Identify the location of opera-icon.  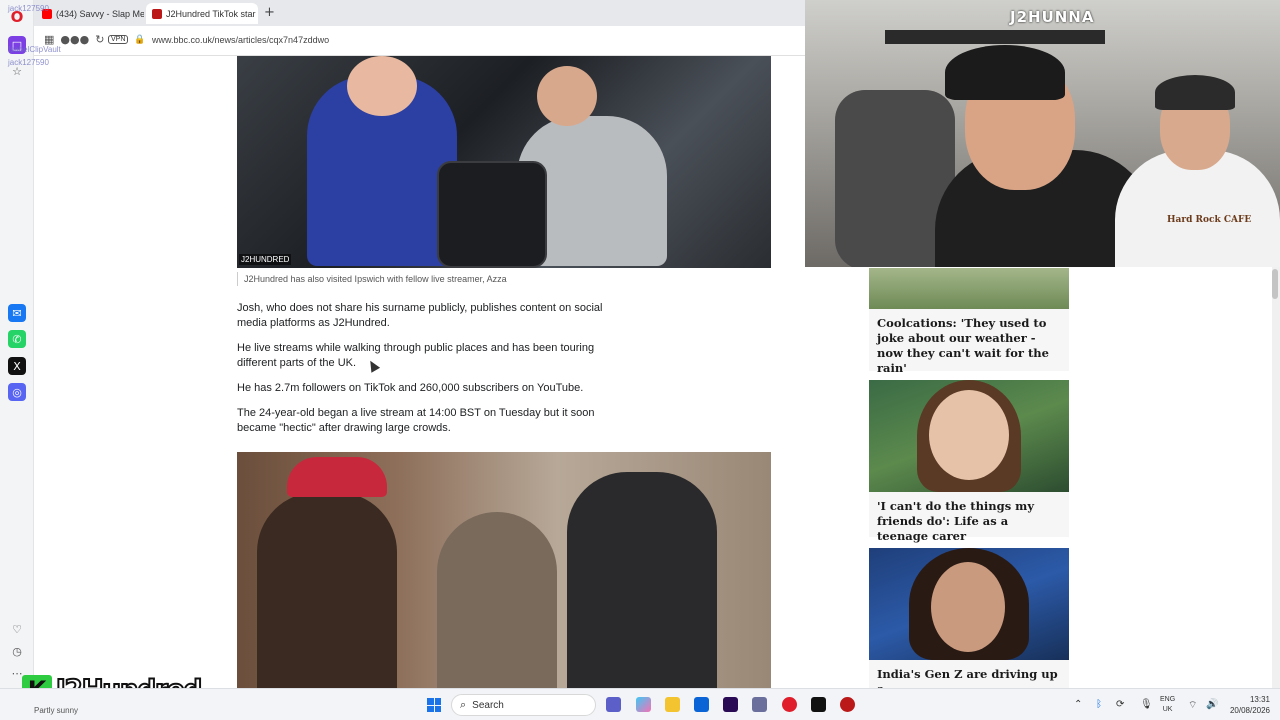
(789, 704).